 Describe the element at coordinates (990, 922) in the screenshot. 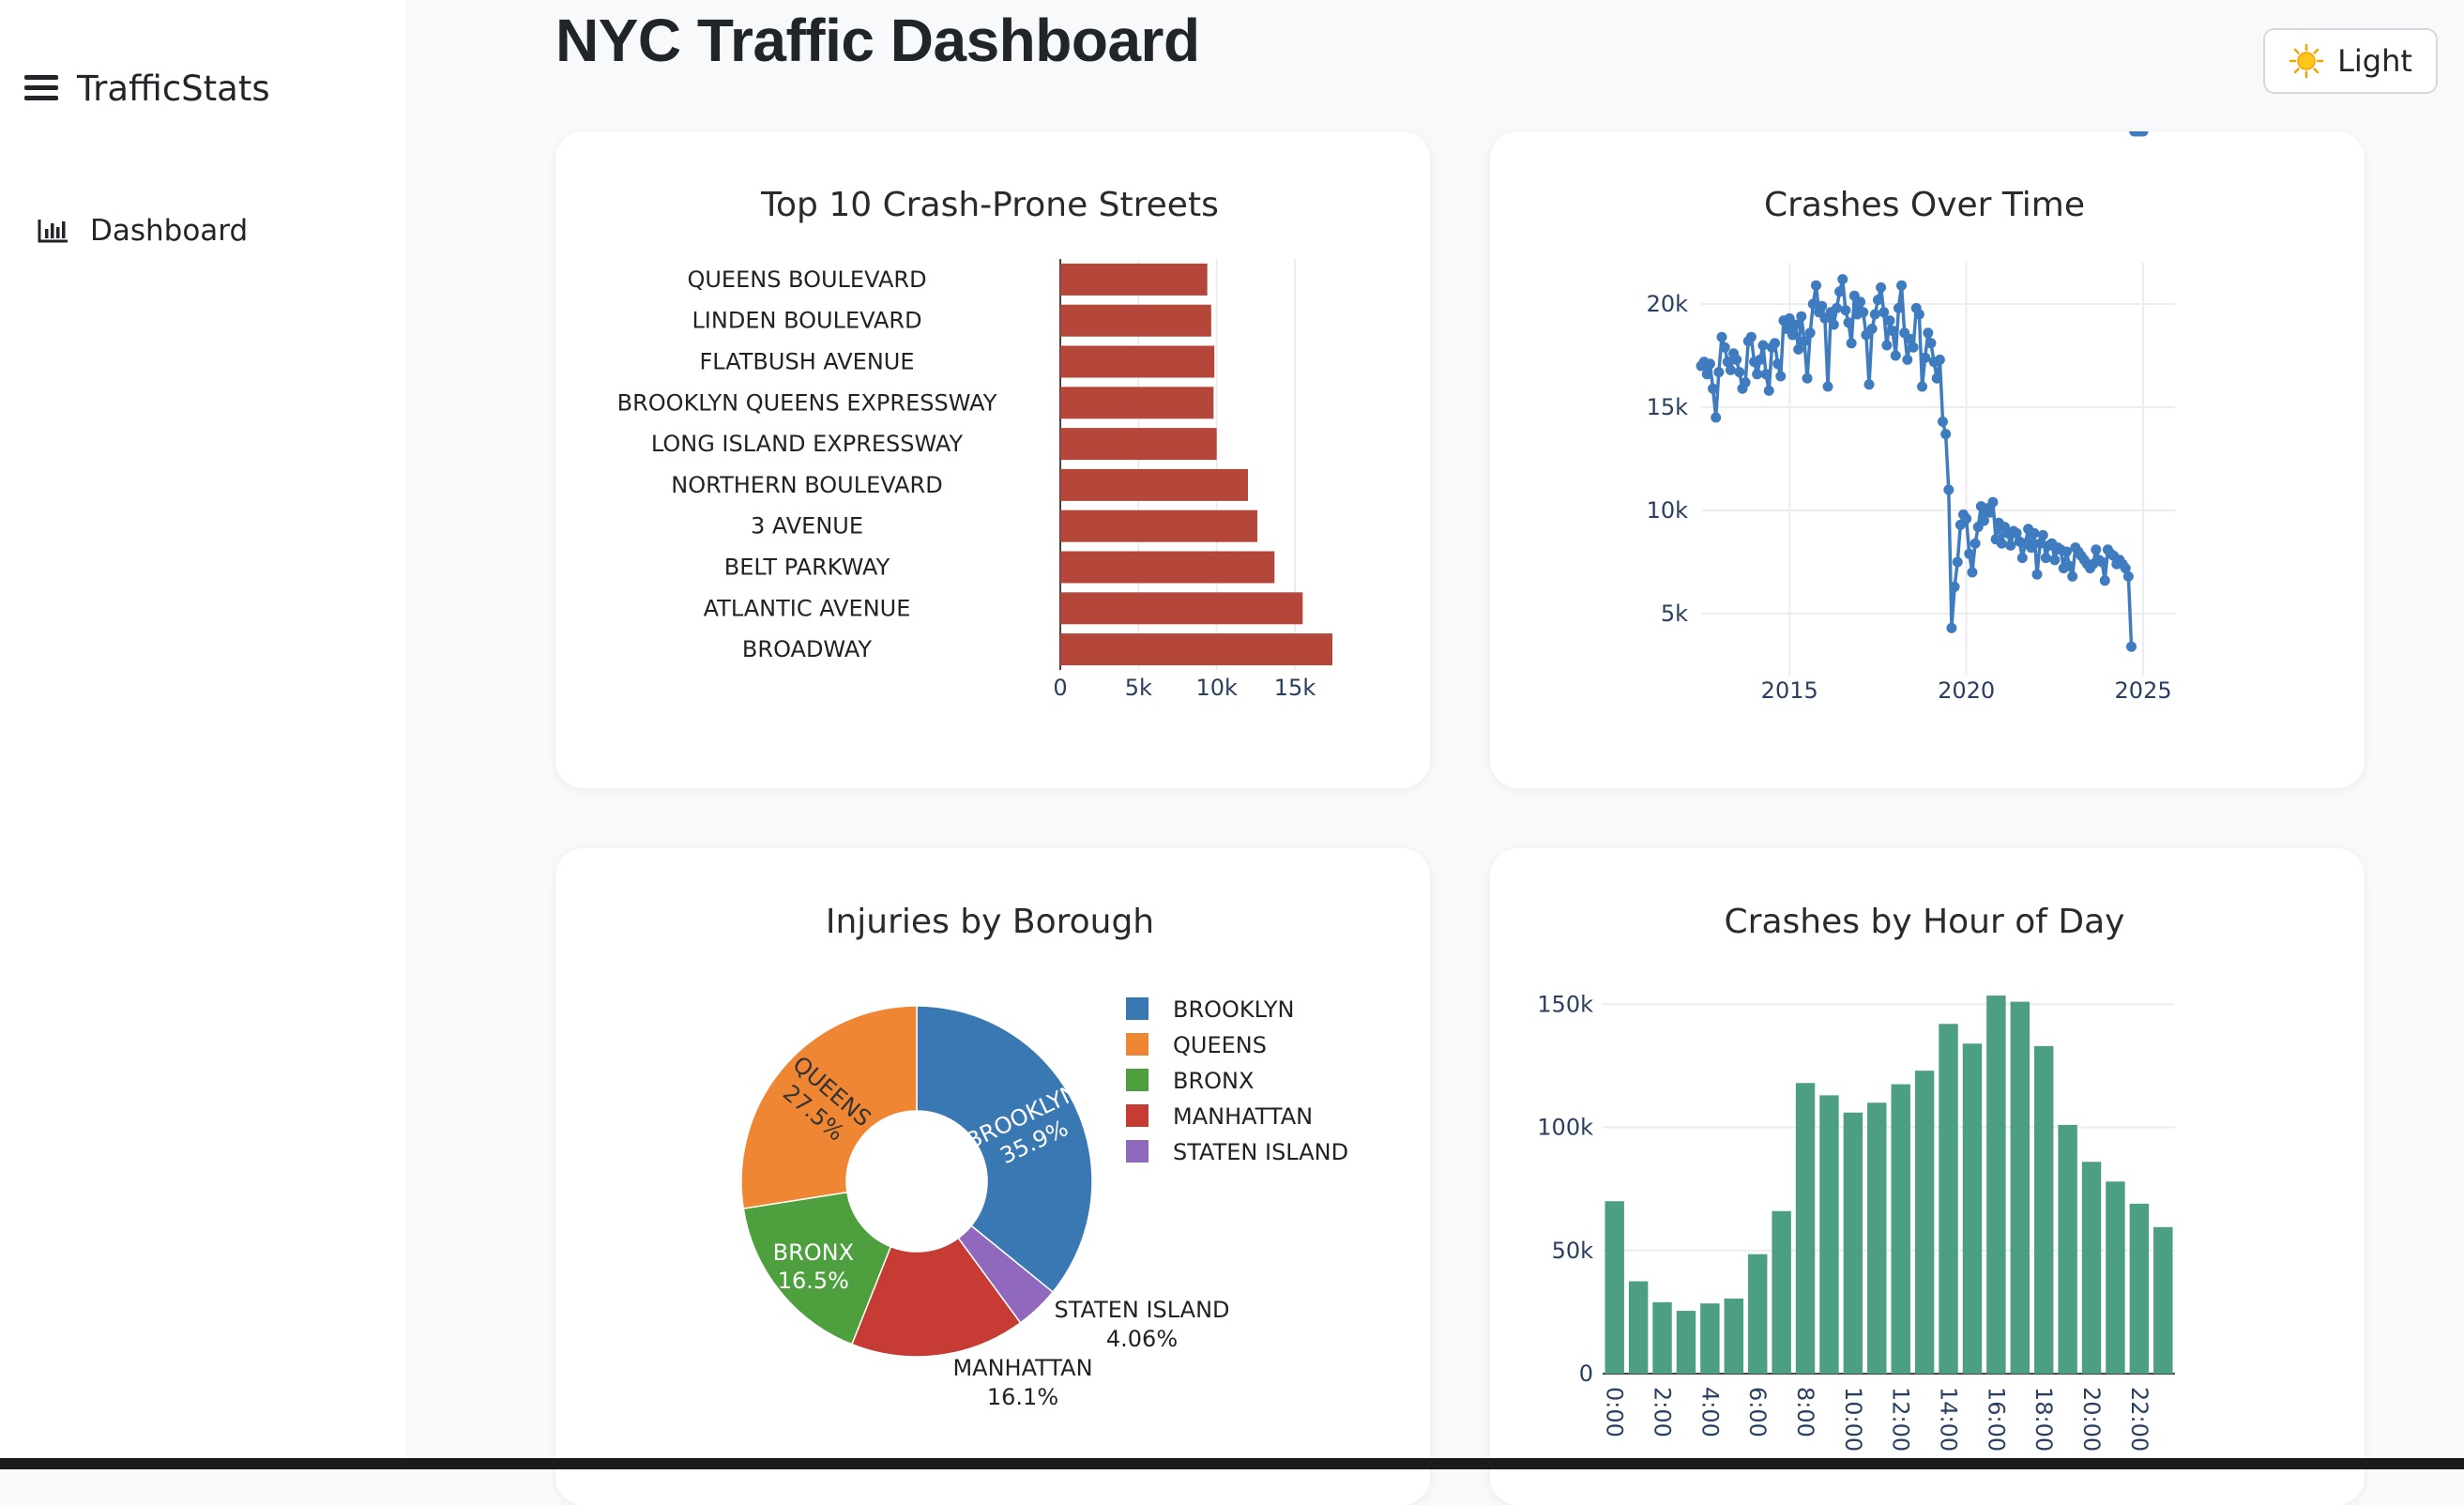

I see `chart-title: Injuries by Borough` at that location.